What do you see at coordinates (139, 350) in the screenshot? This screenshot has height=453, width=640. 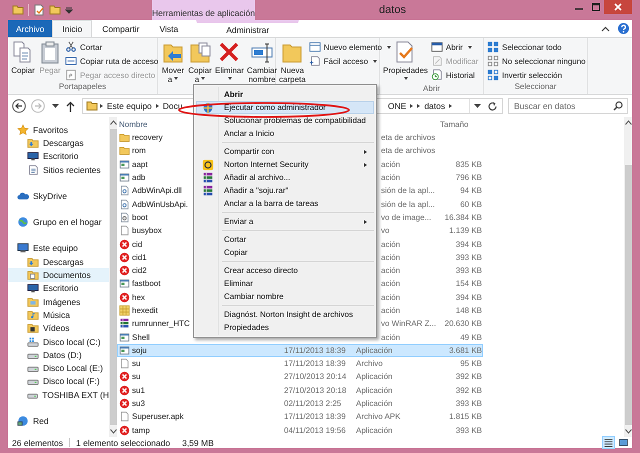 I see `file-name: soju` at bounding box center [139, 350].